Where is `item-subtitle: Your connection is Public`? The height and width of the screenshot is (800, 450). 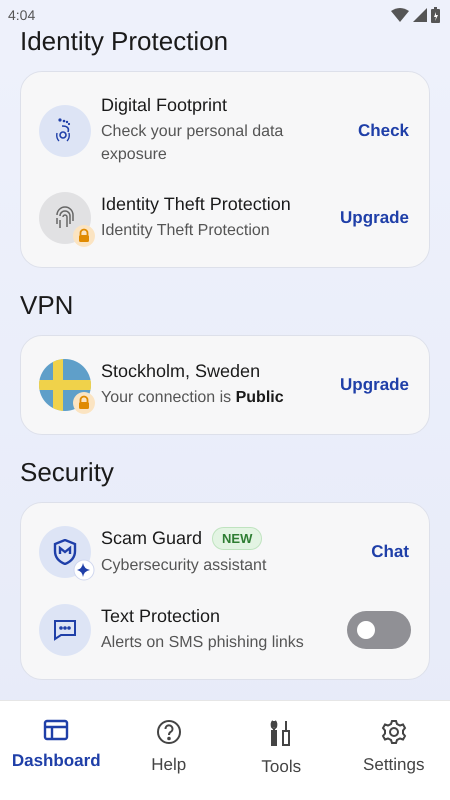
item-subtitle: Your connection is Public is located at coordinates (193, 398).